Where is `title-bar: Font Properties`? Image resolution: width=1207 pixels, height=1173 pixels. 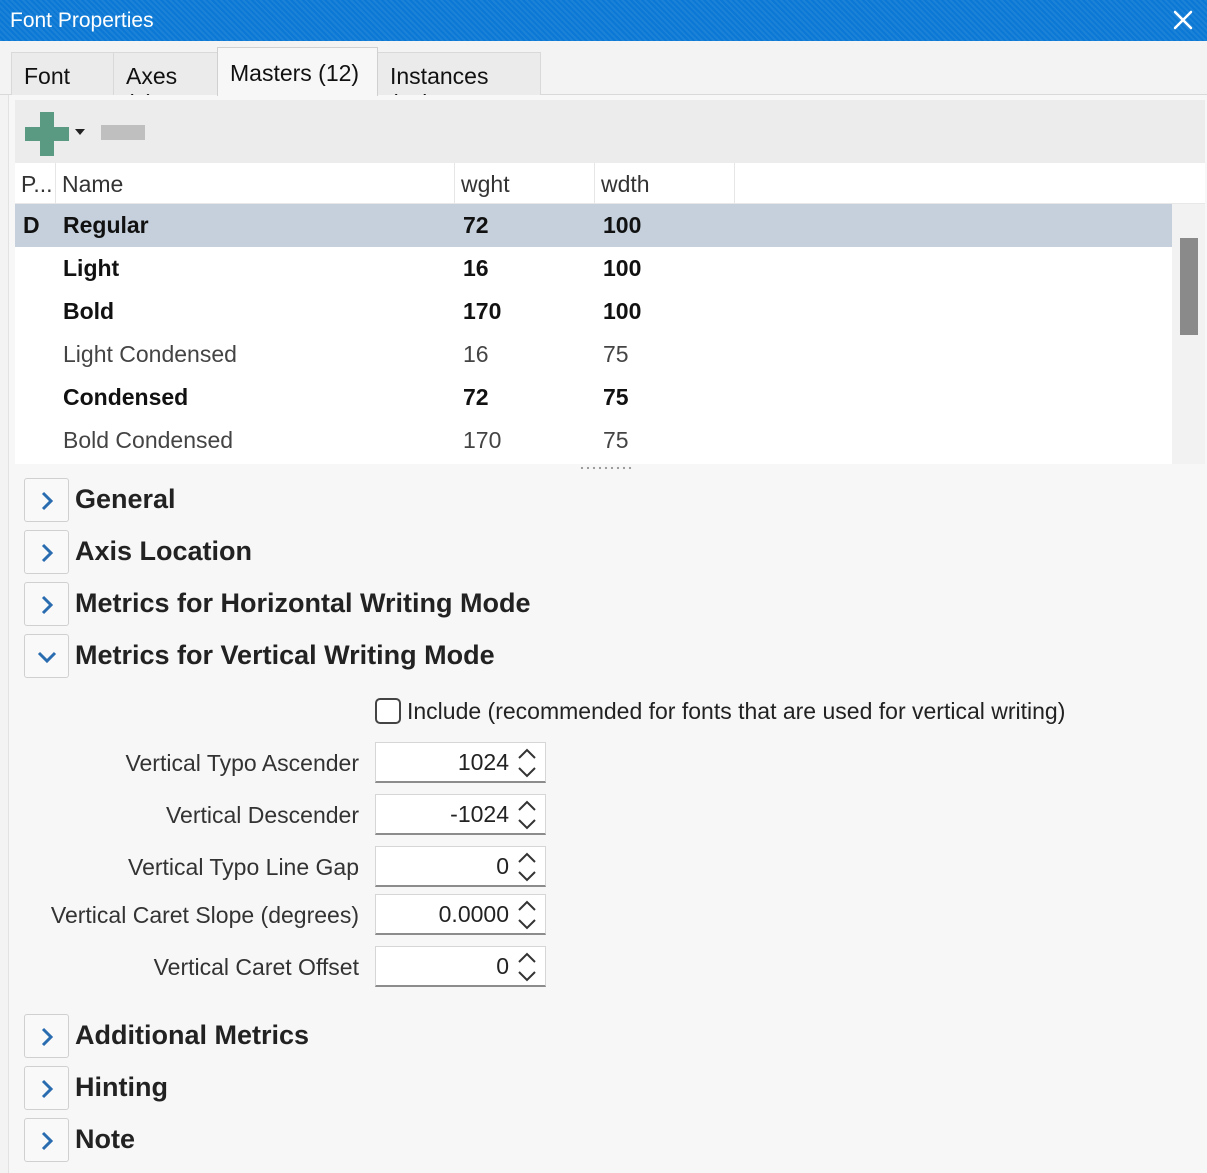 title-bar: Font Properties is located at coordinates (603, 20).